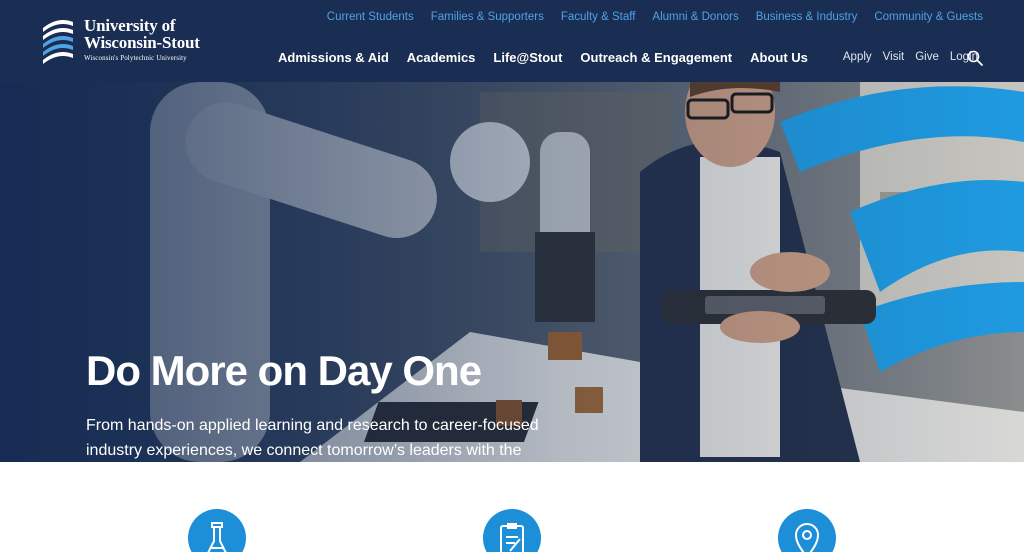 The image size is (1024, 552). What do you see at coordinates (656, 57) in the screenshot?
I see `nav-outreach-engagement: Outreach & Engagement` at bounding box center [656, 57].